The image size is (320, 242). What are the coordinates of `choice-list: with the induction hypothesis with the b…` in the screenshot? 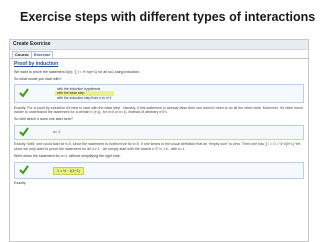 It's located at (84, 93).